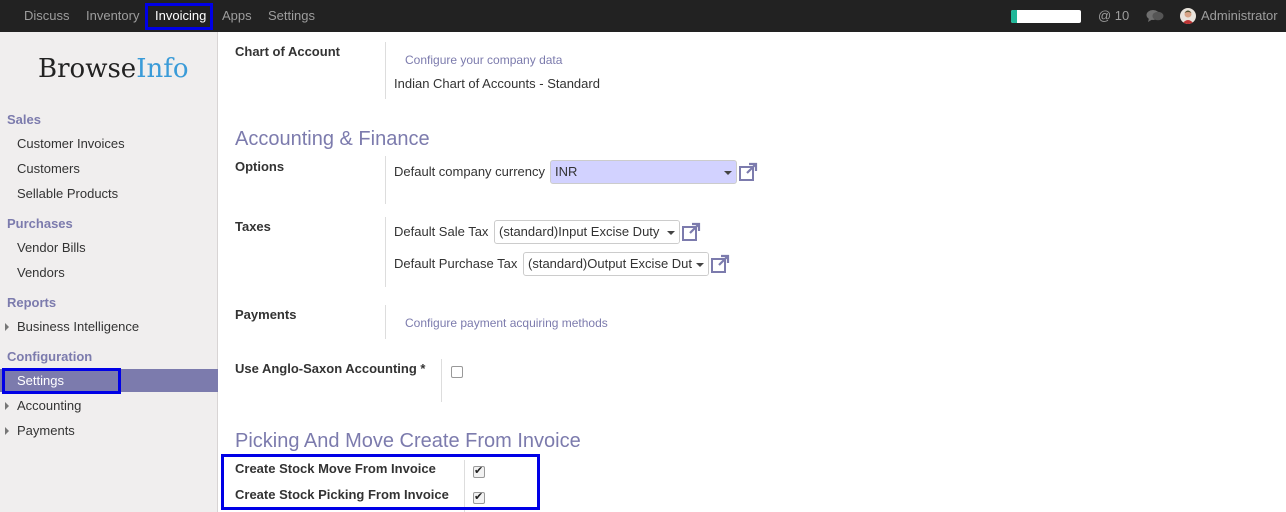 This screenshot has height=512, width=1286. What do you see at coordinates (457, 372) in the screenshot?
I see `anglo-saxon-checkbox` at bounding box center [457, 372].